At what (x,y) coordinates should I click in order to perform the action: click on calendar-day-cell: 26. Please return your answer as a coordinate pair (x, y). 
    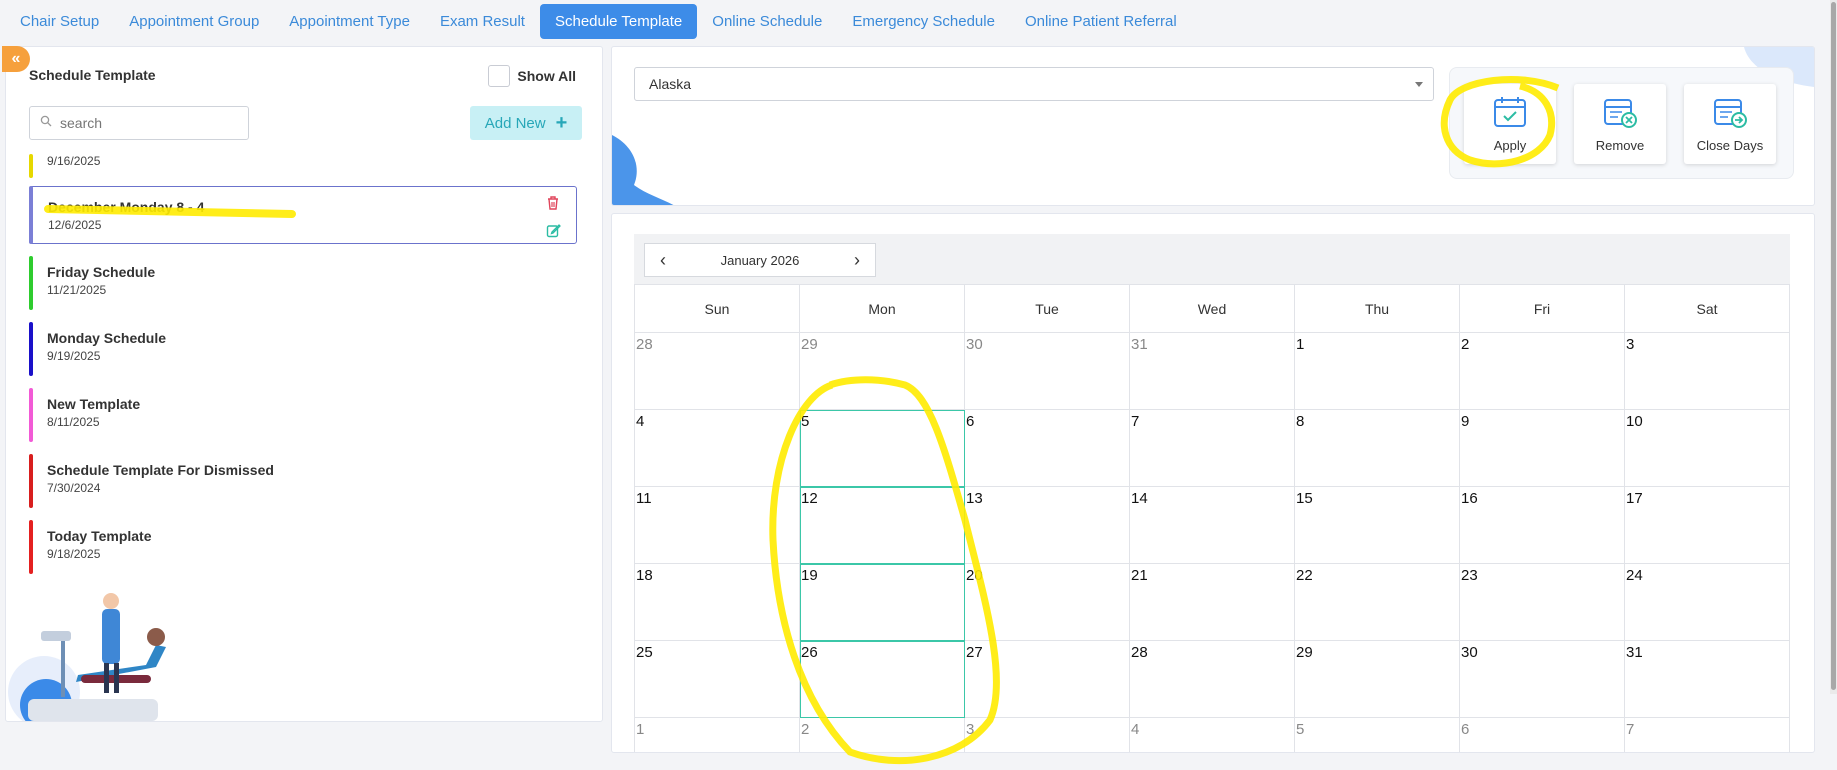
    Looking at the image, I should click on (882, 679).